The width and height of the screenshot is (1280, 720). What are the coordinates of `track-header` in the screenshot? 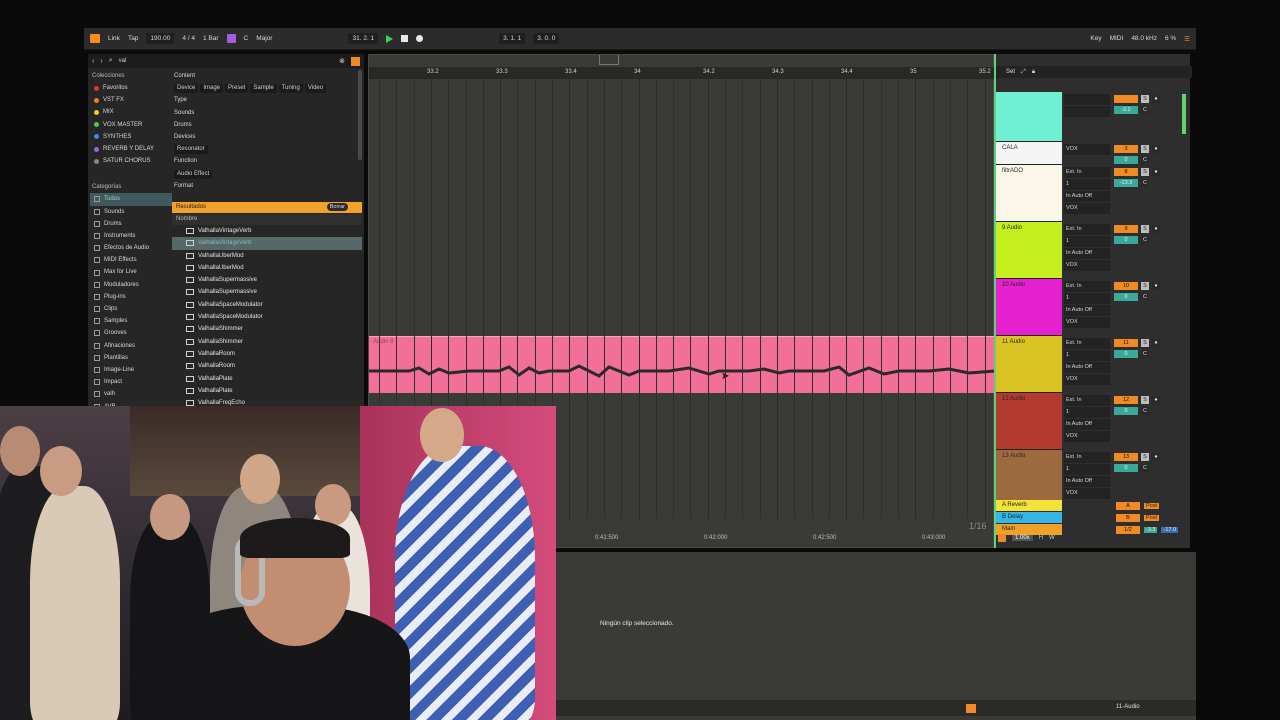 It's located at (1029, 117).